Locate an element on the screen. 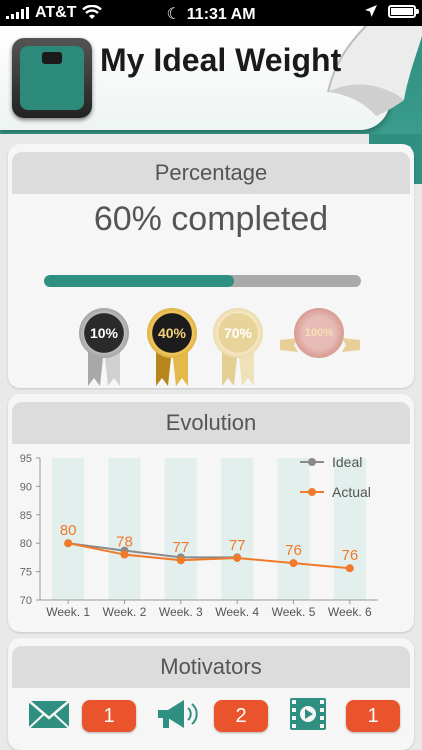  motivators-card: Motivators 1 2 1 is located at coordinates (211, 694).